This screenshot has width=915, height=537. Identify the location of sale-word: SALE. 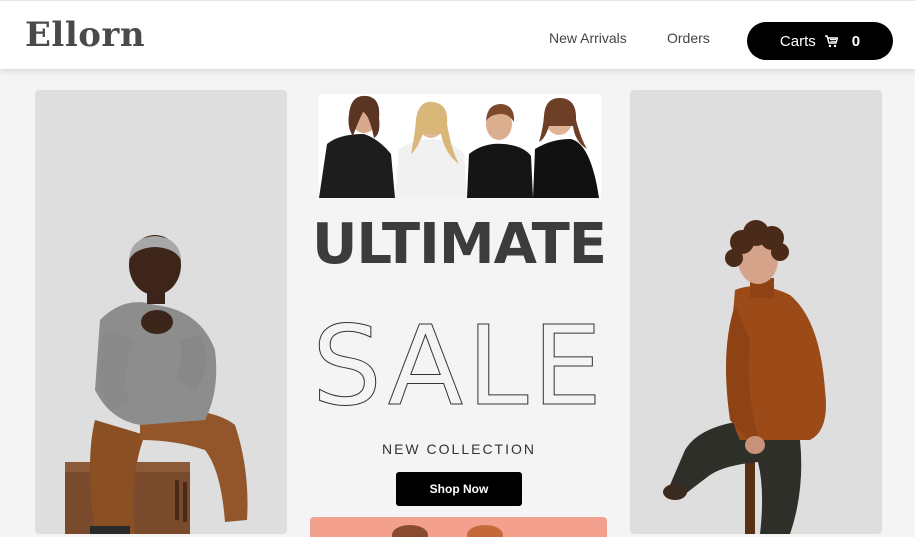
(459, 362).